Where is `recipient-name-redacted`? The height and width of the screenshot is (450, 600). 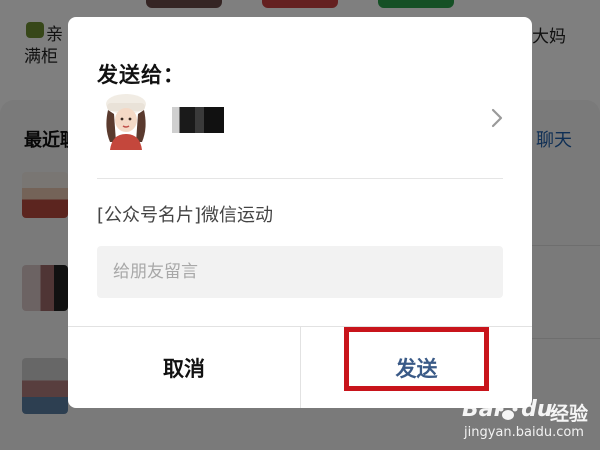
recipient-name-redacted is located at coordinates (198, 120).